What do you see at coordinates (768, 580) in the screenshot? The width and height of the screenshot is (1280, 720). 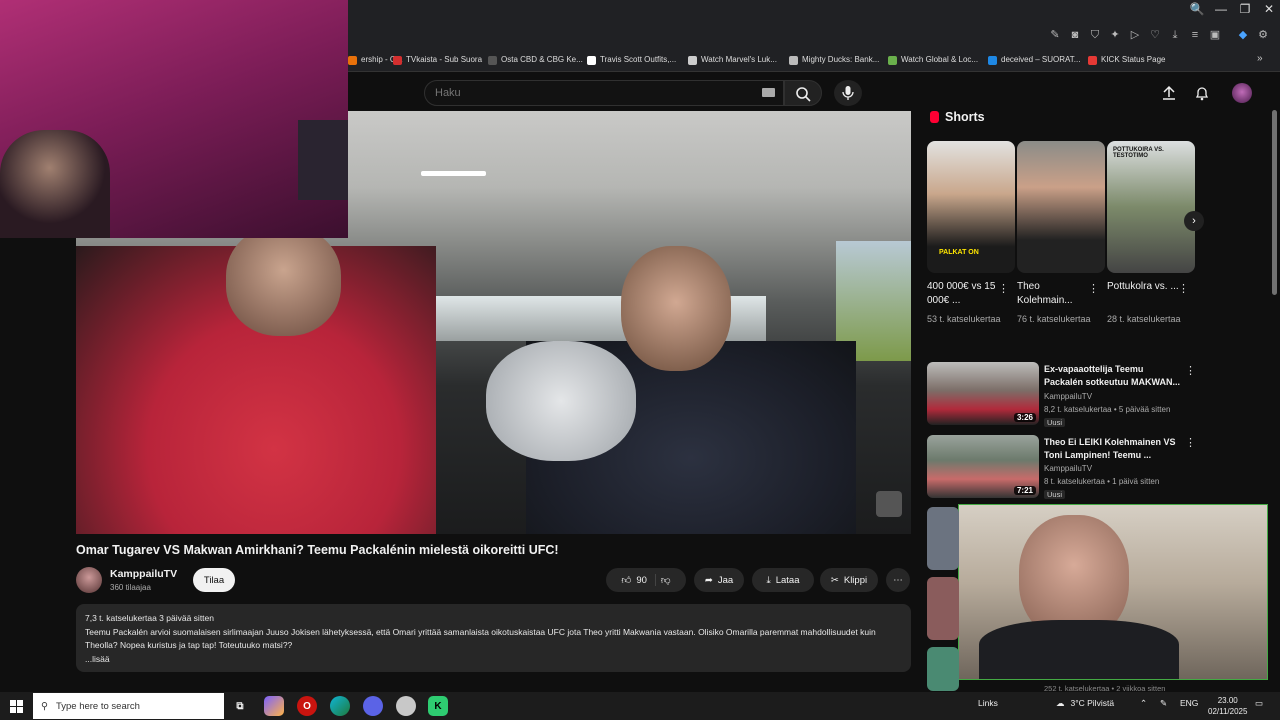 I see `download-arrow-icon: ⤓` at bounding box center [768, 580].